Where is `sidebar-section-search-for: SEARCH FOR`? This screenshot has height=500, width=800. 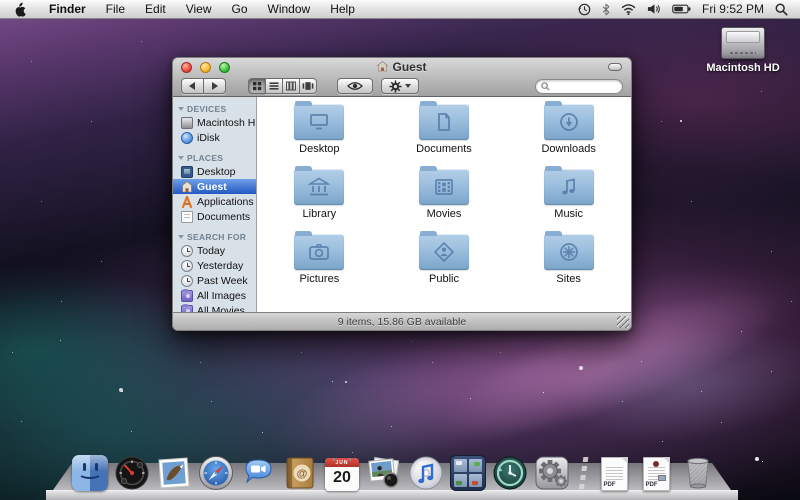
sidebar-section-search-for: SEARCH FOR is located at coordinates (214, 236).